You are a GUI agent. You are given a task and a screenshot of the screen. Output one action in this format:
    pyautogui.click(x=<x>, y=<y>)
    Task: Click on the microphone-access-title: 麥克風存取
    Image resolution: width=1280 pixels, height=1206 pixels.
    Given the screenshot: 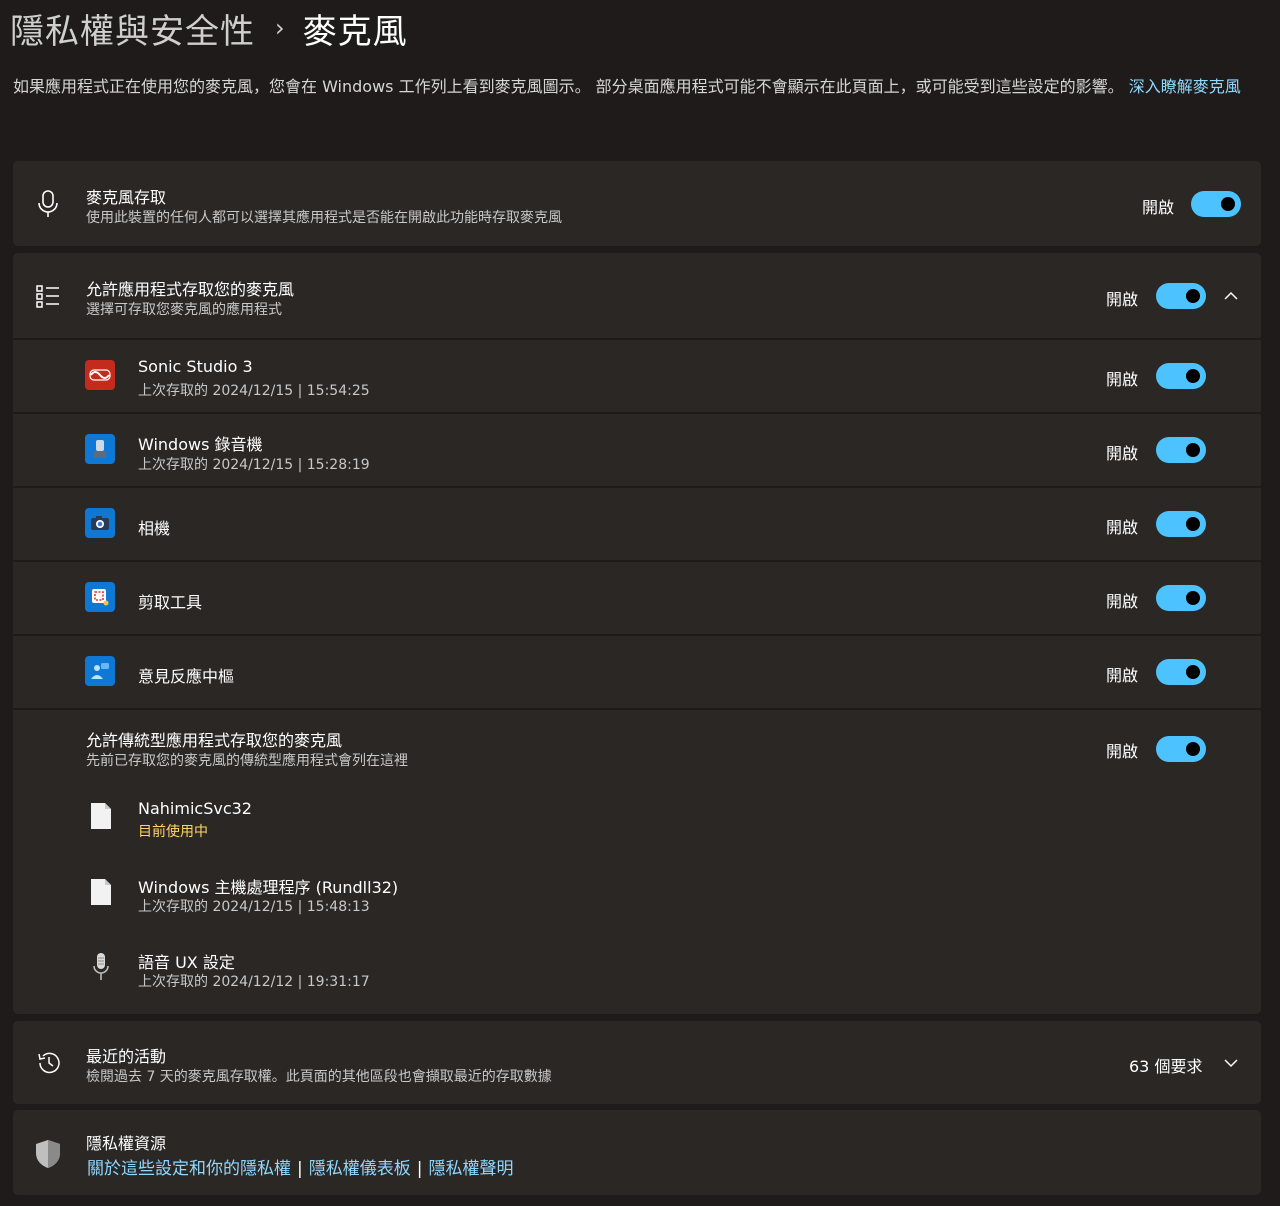 What is the action you would take?
    pyautogui.click(x=126, y=197)
    